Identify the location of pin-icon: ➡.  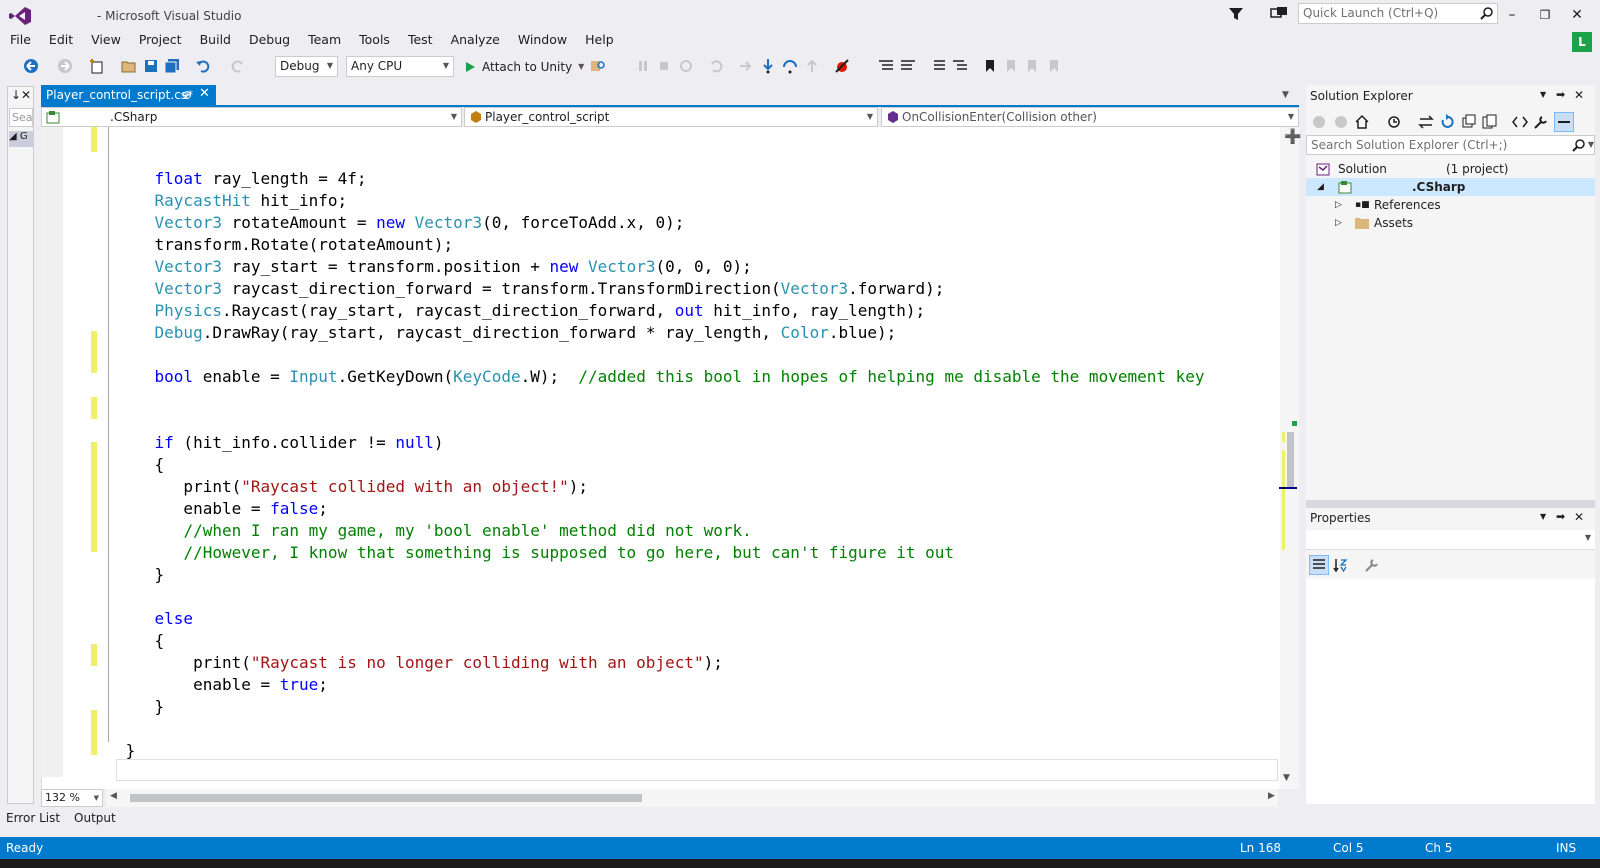
(1560, 516).